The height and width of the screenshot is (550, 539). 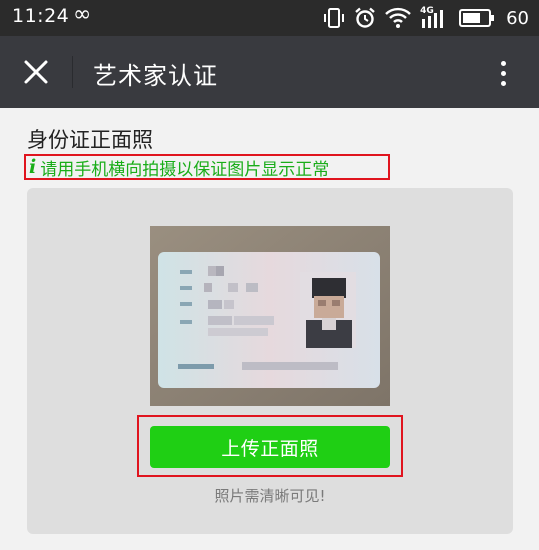 What do you see at coordinates (477, 18) in the screenshot?
I see `battery-icon` at bounding box center [477, 18].